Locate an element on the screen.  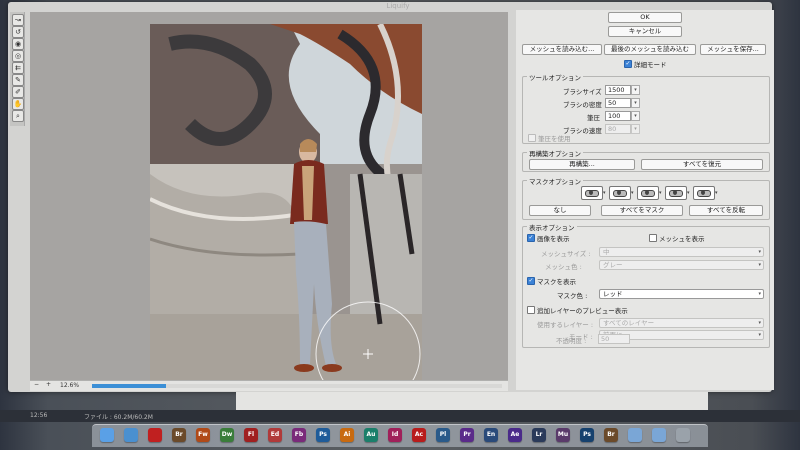
opacity-field: 50 is located at coordinates (614, 339).